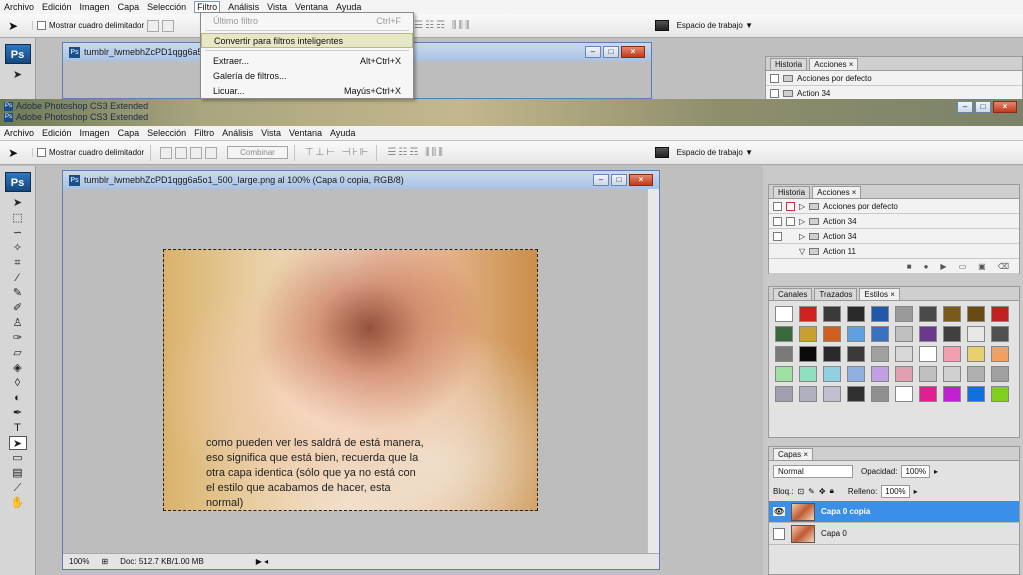 The image size is (1023, 575). Describe the element at coordinates (963, 266) in the screenshot. I see `new-set-icon: ▭` at that location.